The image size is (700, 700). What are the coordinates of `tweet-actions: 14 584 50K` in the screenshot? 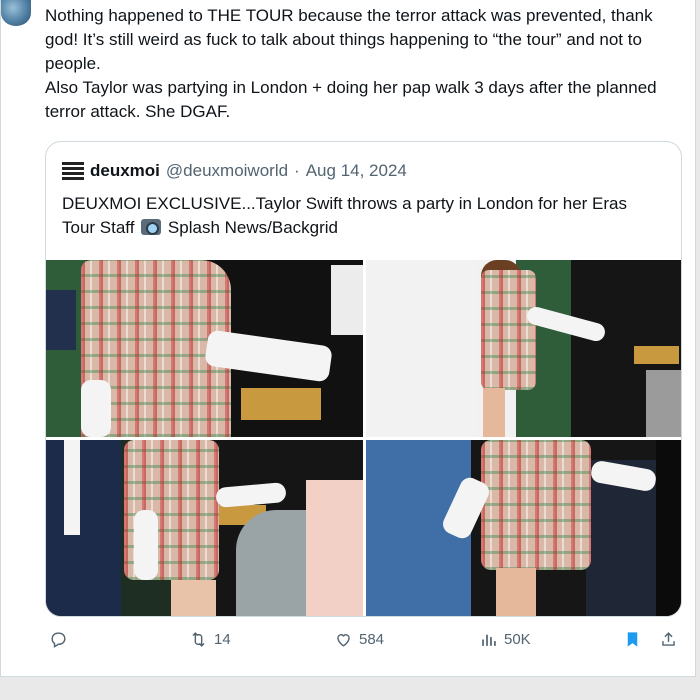 It's located at (349, 645).